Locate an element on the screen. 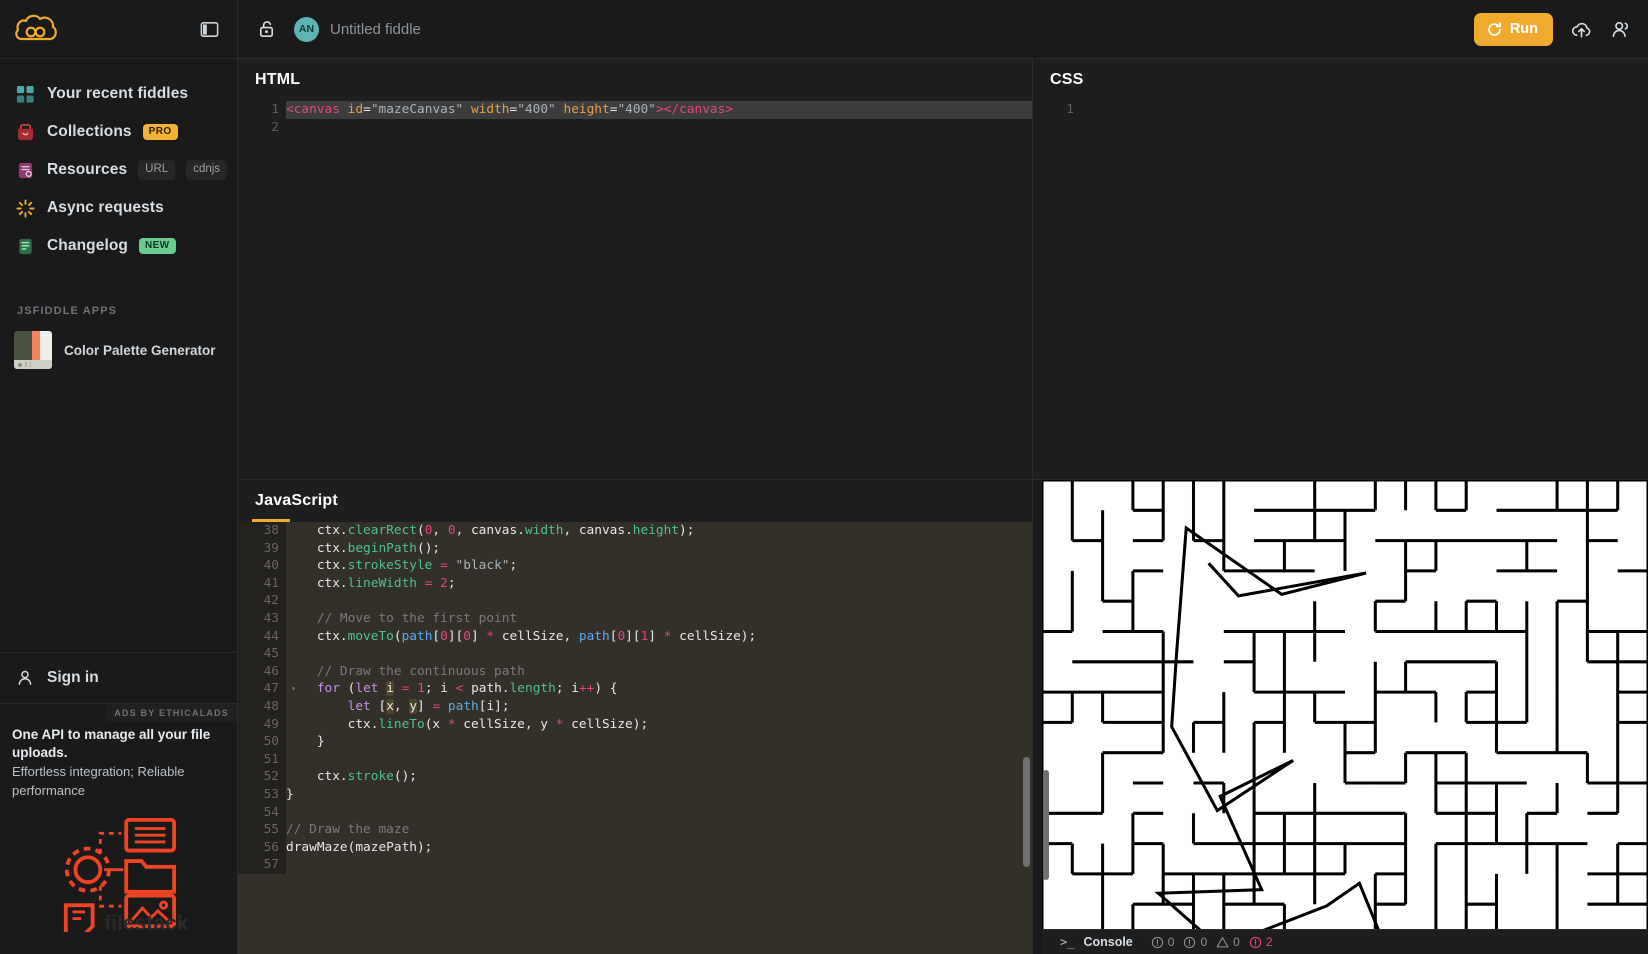  line-number: 39 is located at coordinates (271, 548).